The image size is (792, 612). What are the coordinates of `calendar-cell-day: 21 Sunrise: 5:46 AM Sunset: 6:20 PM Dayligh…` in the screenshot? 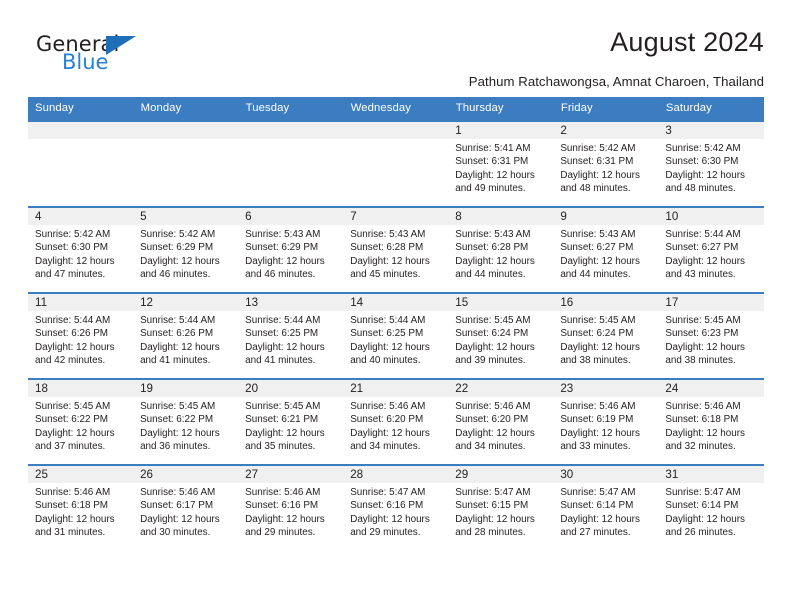 It's located at (396, 421).